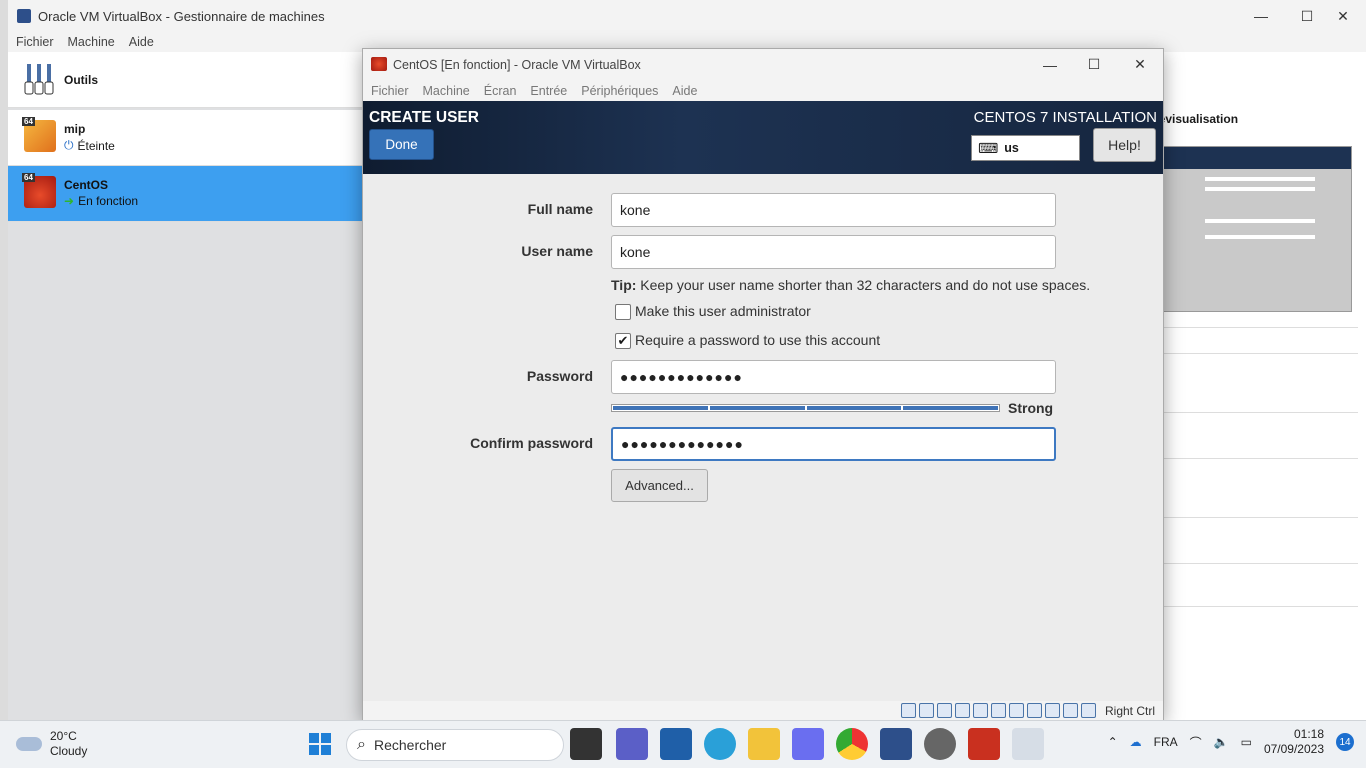  What do you see at coordinates (684, 91) in the screenshot?
I see `vm-menu-aide: Aide` at bounding box center [684, 91].